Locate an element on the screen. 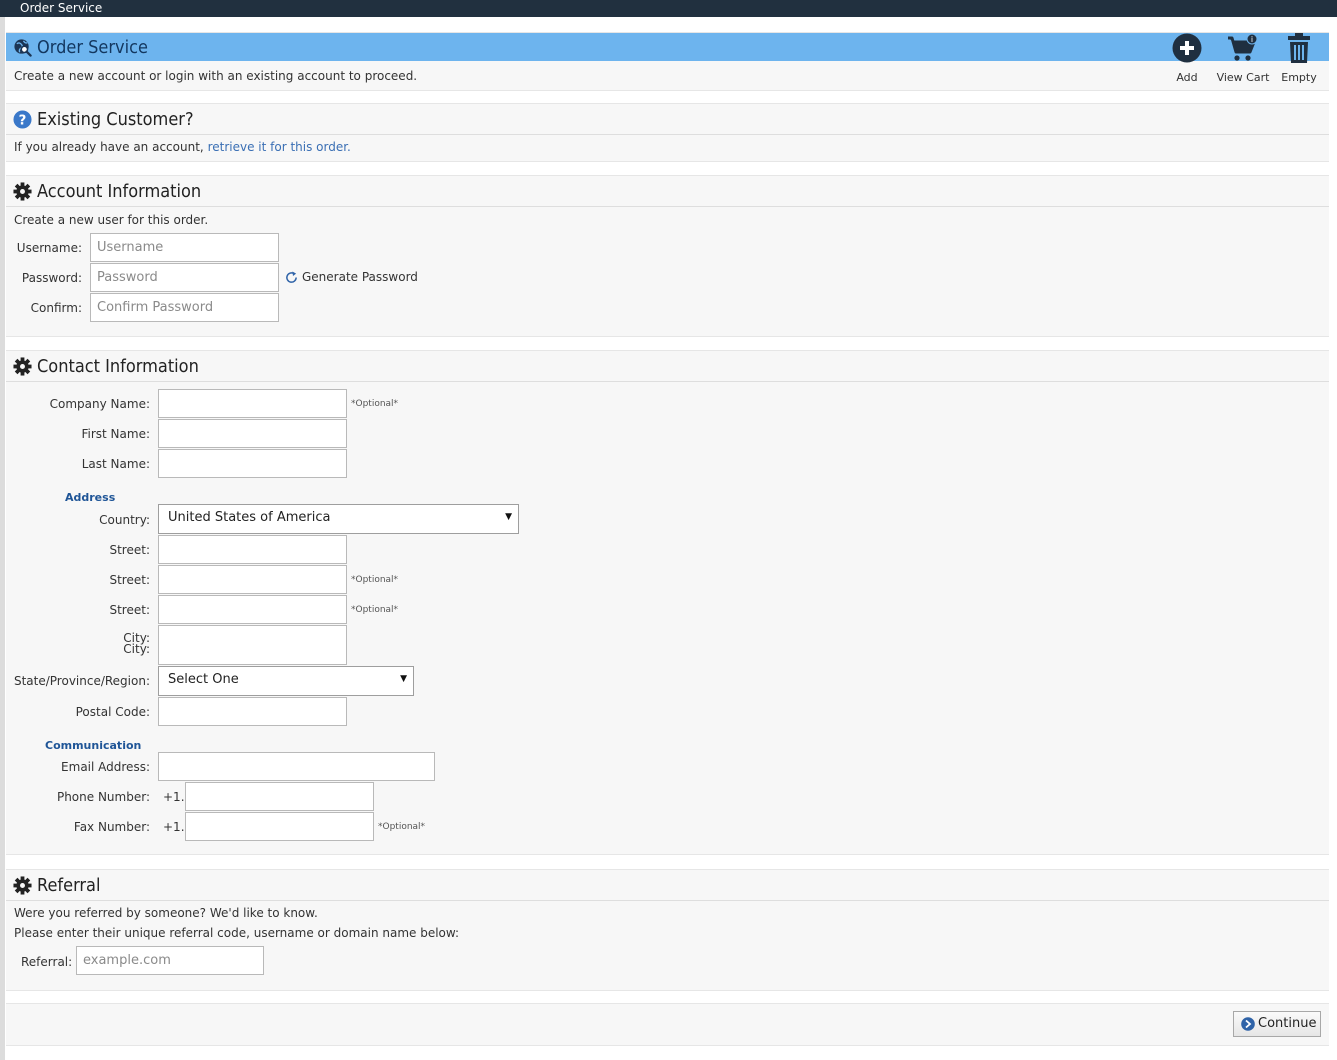  left-border is located at coordinates (2, 538).